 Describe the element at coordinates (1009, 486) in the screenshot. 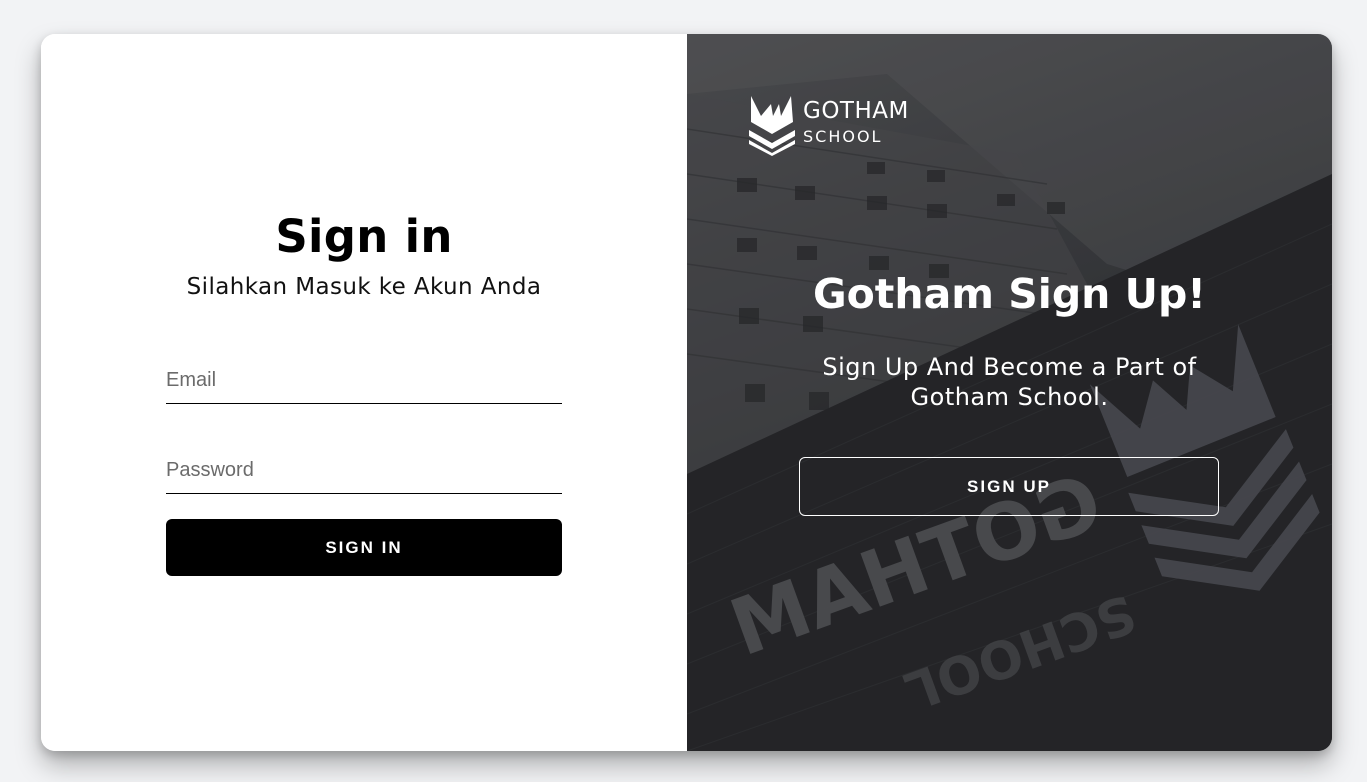

I see `signup-button: SIGN UP` at that location.